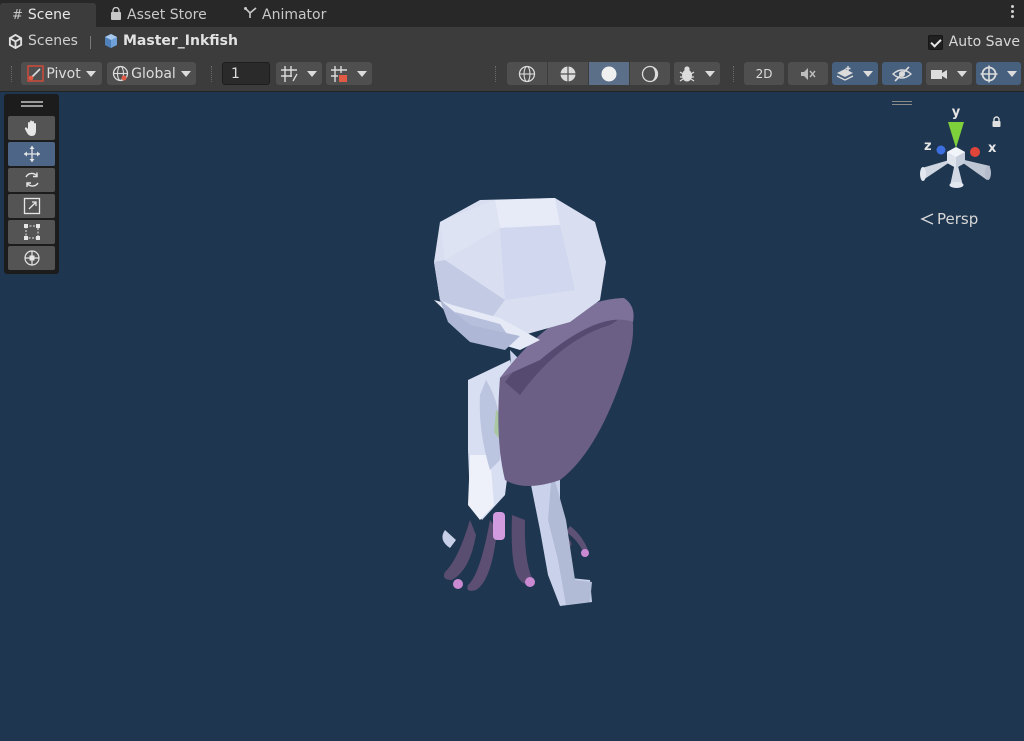 The width and height of the screenshot is (1024, 741). I want to click on camera-icon, so click(939, 74).